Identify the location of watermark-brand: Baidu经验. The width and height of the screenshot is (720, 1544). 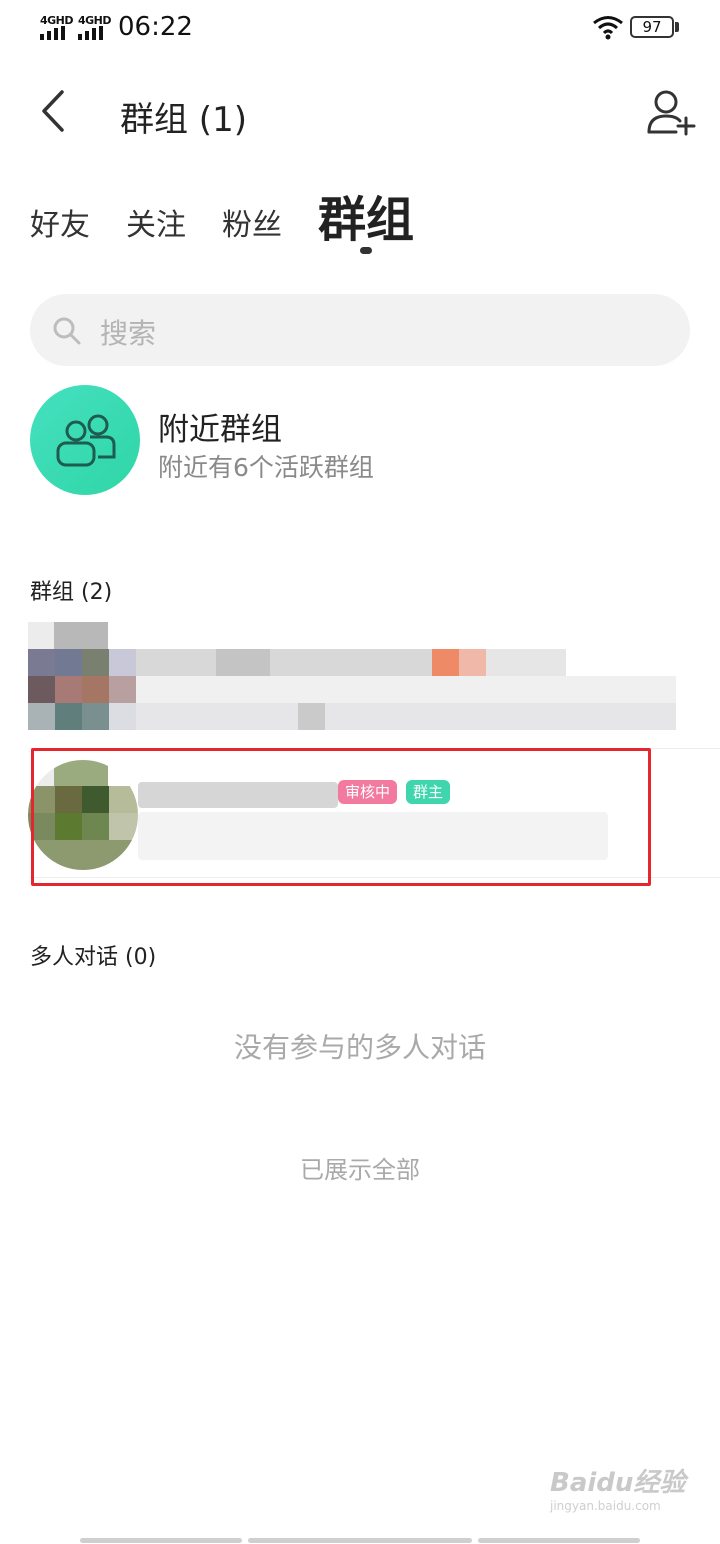
(618, 1483).